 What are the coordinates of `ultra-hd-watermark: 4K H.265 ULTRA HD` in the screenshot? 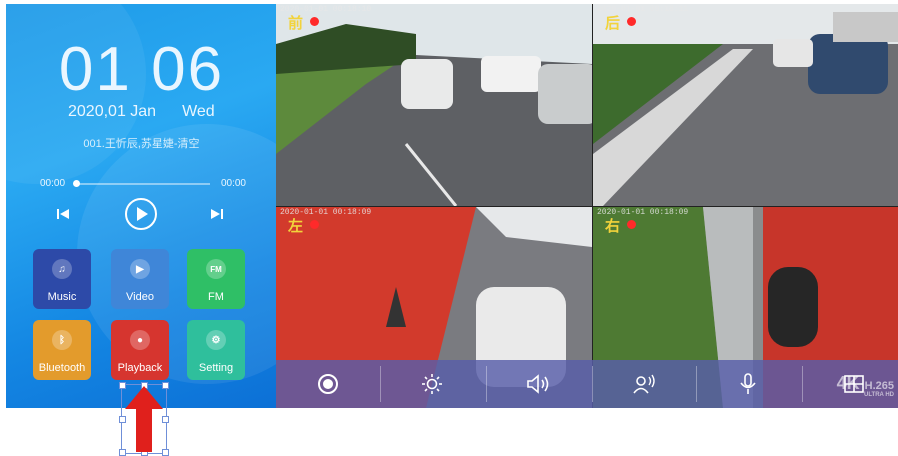 It's located at (865, 385).